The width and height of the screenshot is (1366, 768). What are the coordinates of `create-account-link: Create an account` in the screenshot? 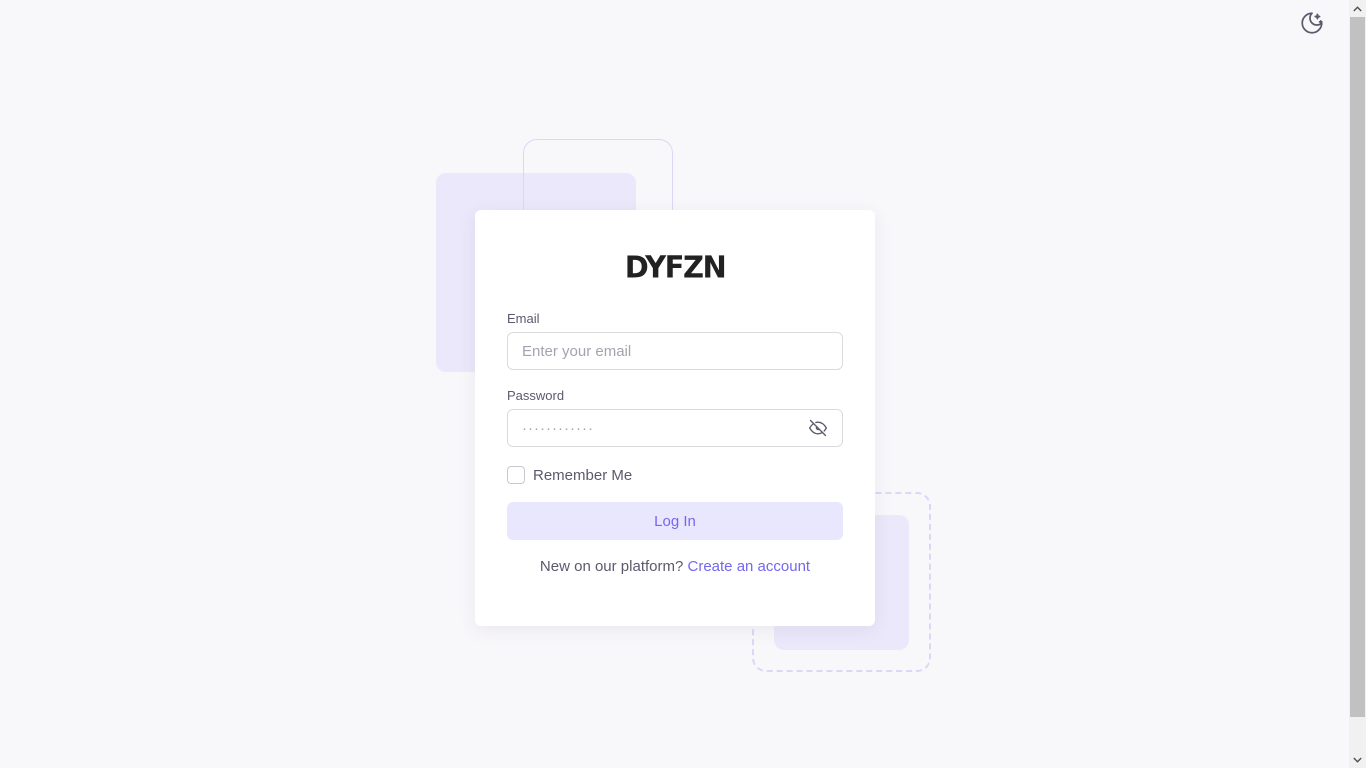 It's located at (749, 566).